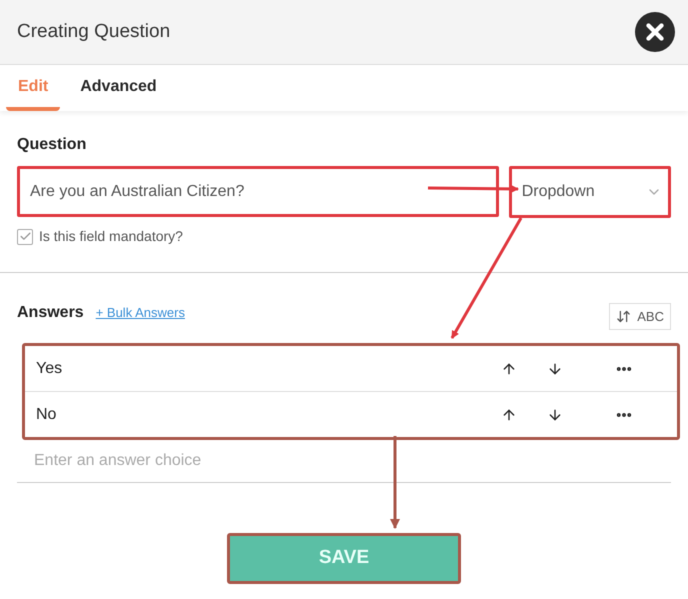  Describe the element at coordinates (93, 32) in the screenshot. I see `dialog-title: Creating Question` at that location.